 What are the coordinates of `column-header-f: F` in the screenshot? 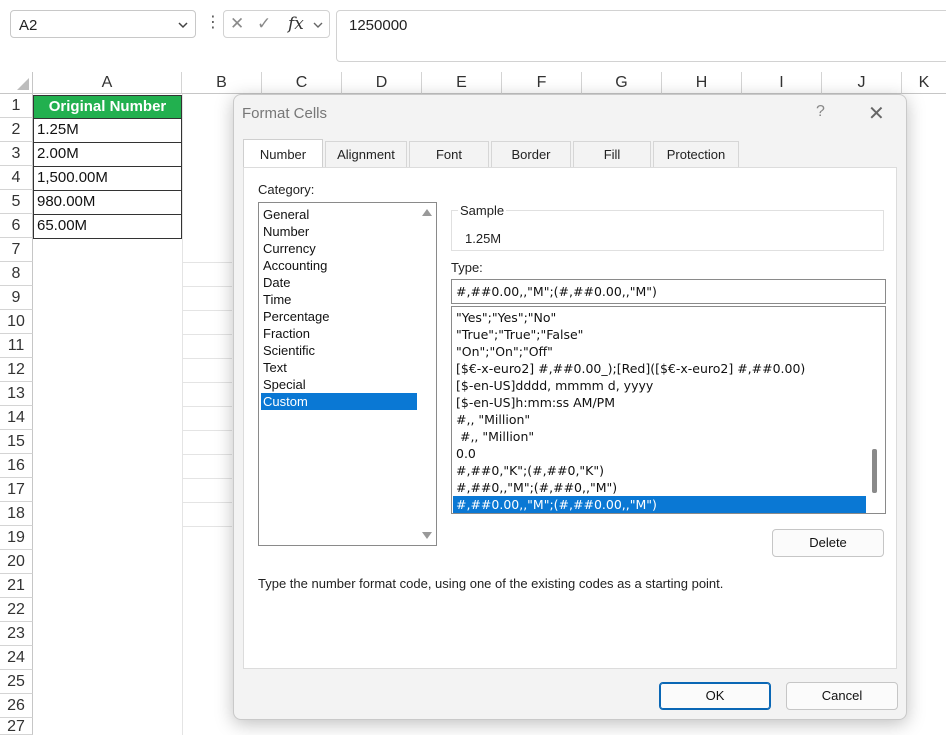 It's located at (542, 83).